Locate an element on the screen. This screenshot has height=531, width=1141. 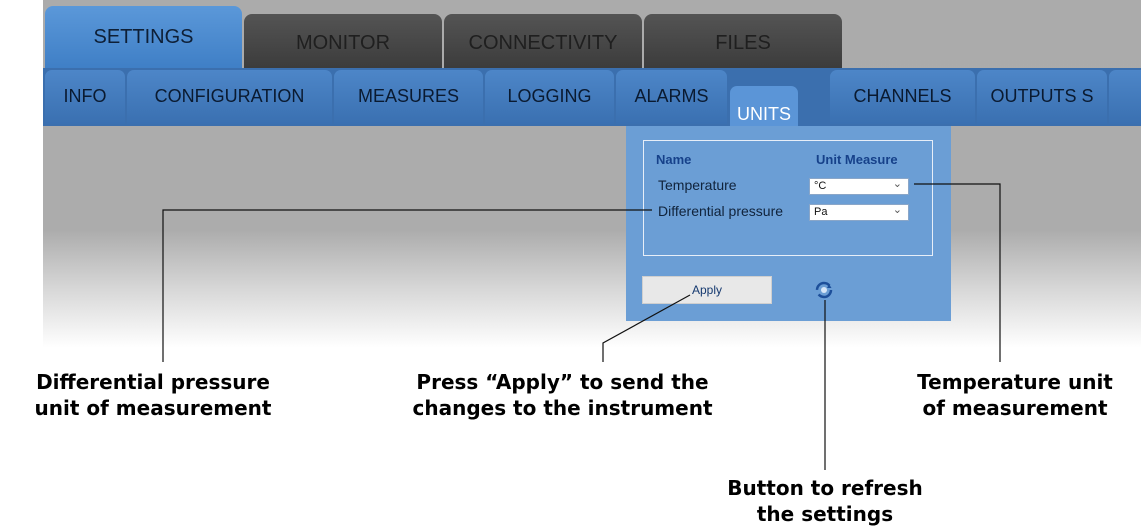
callout-line-diff-pressure is located at coordinates (407, 285).